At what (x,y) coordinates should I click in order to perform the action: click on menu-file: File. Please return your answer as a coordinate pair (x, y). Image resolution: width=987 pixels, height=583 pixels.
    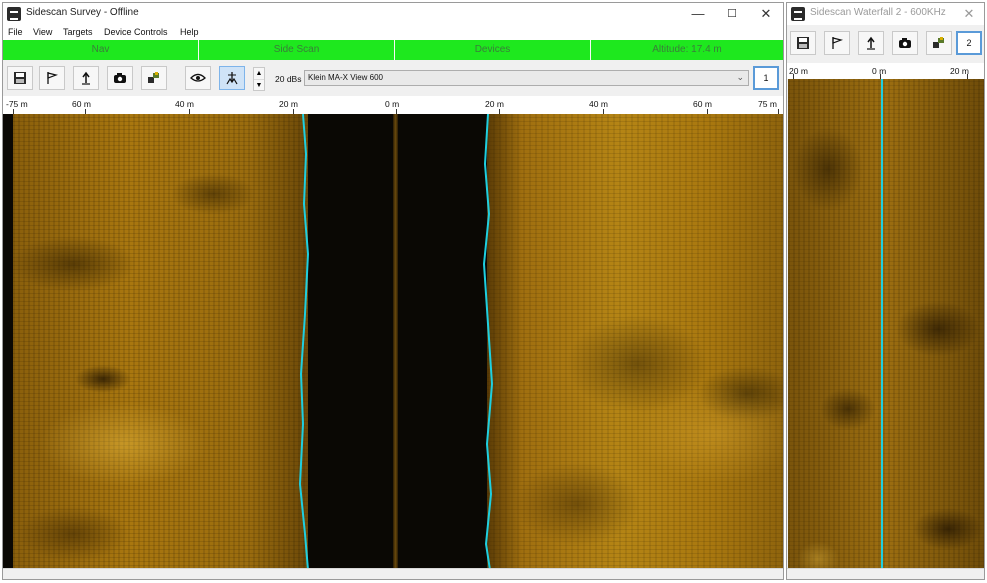
    Looking at the image, I should click on (15, 32).